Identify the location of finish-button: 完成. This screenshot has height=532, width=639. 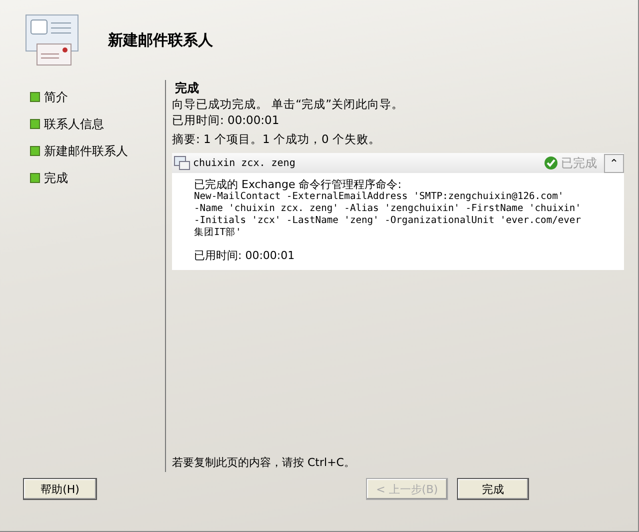
(493, 489).